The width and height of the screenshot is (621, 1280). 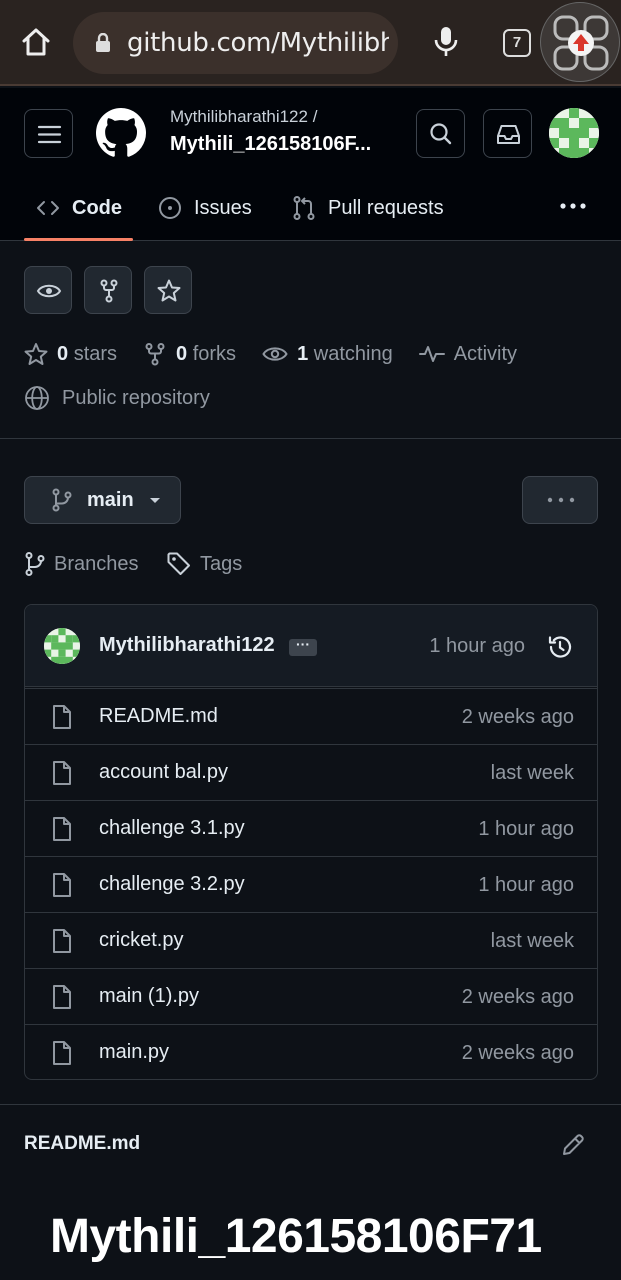 What do you see at coordinates (311, 1051) in the screenshot?
I see `file-row: main.py 2 weeks ago` at bounding box center [311, 1051].